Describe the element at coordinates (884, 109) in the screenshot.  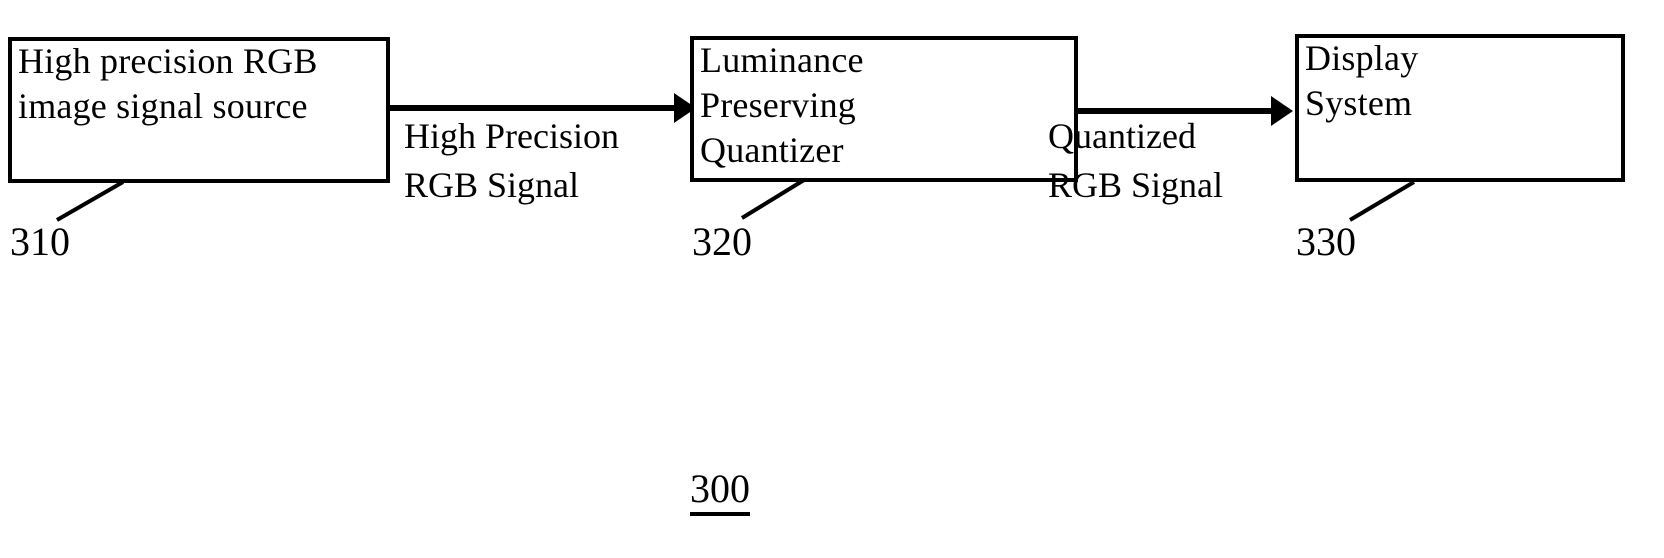
I see `block-luminance-preserving-quantizer: Luminance Preserving Quantizer` at that location.